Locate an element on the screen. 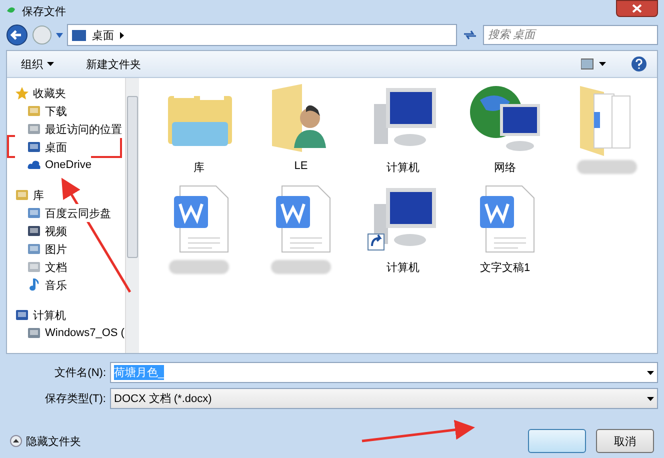  address-bar: 桌面 is located at coordinates (262, 35).